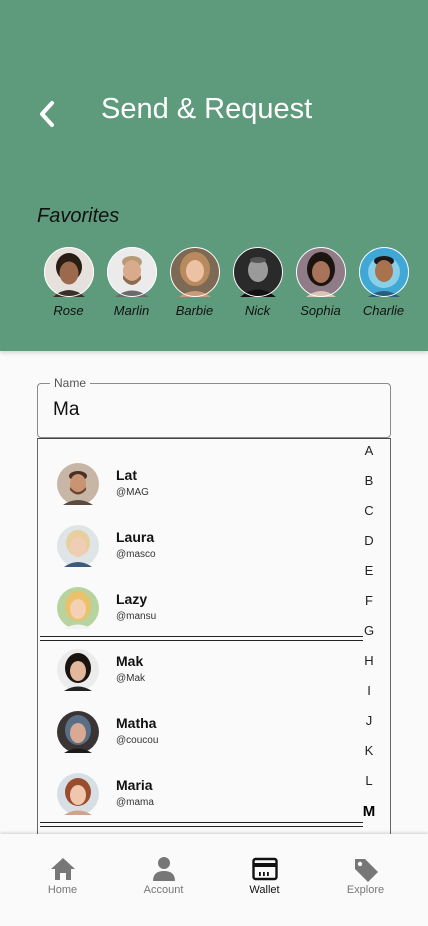 This screenshot has height=926, width=428. I want to click on list-item: Lat @MAG, so click(200, 494).